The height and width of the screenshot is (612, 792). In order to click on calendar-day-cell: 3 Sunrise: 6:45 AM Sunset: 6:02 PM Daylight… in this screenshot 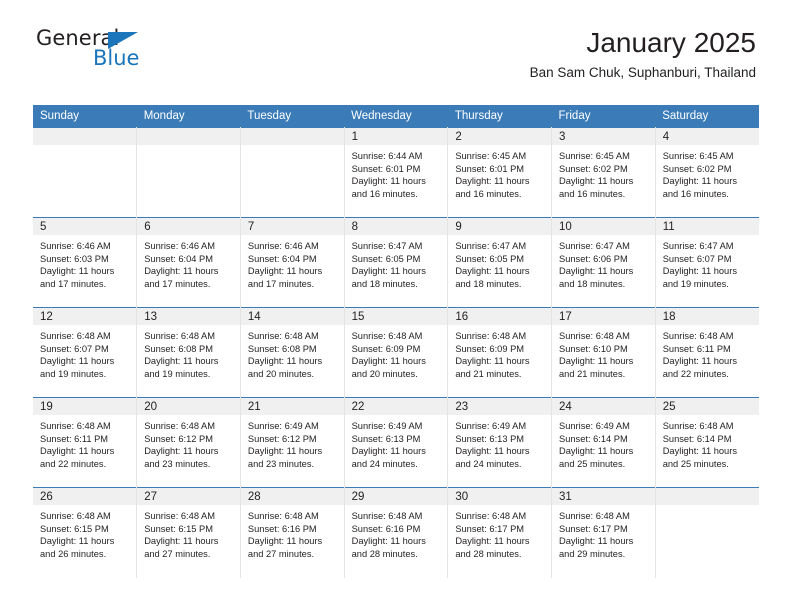, I will do `click(603, 172)`.